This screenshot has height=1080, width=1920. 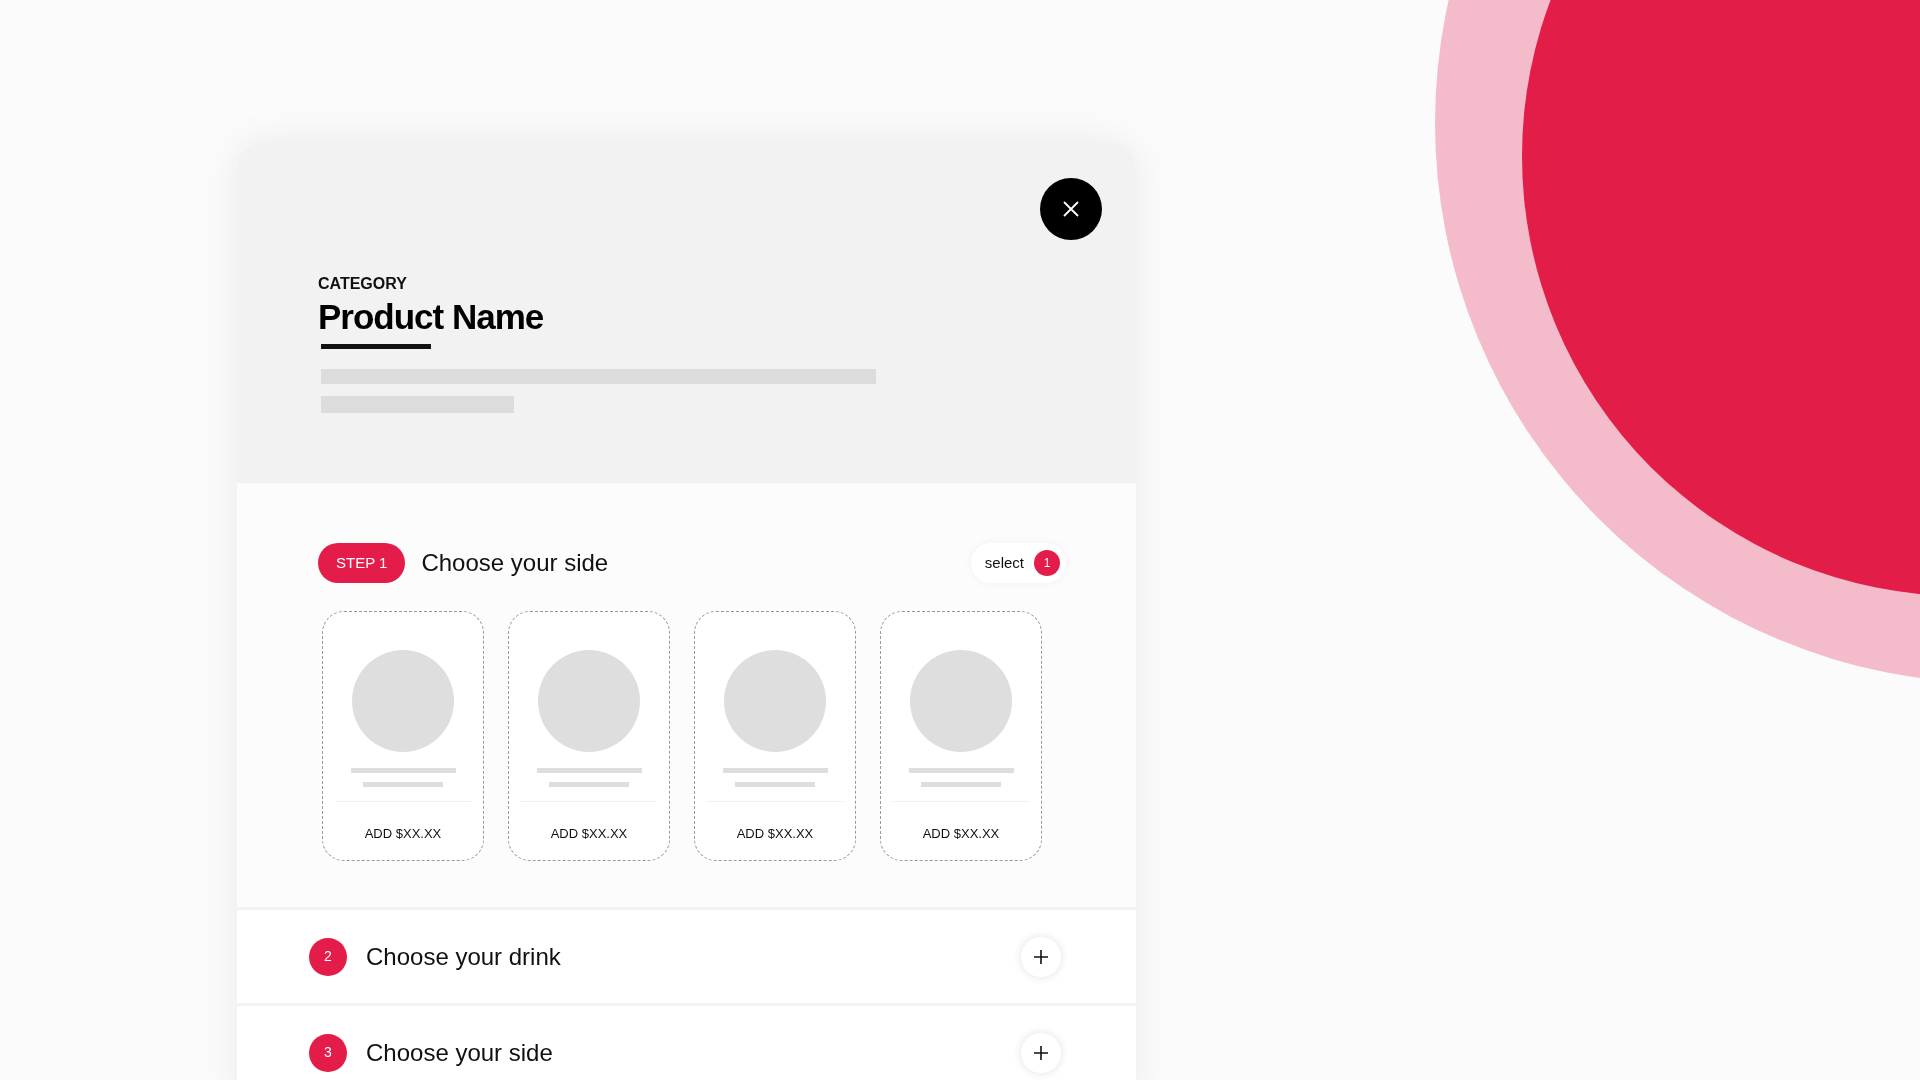 I want to click on step-number: 3, so click(x=328, y=1052).